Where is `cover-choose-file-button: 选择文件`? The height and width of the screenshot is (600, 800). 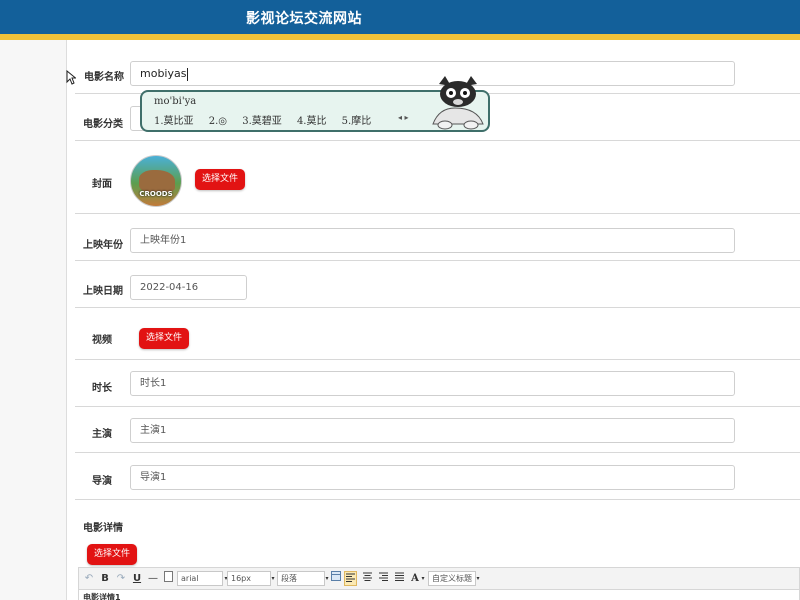
cover-choose-file-button: 选择文件 is located at coordinates (220, 179).